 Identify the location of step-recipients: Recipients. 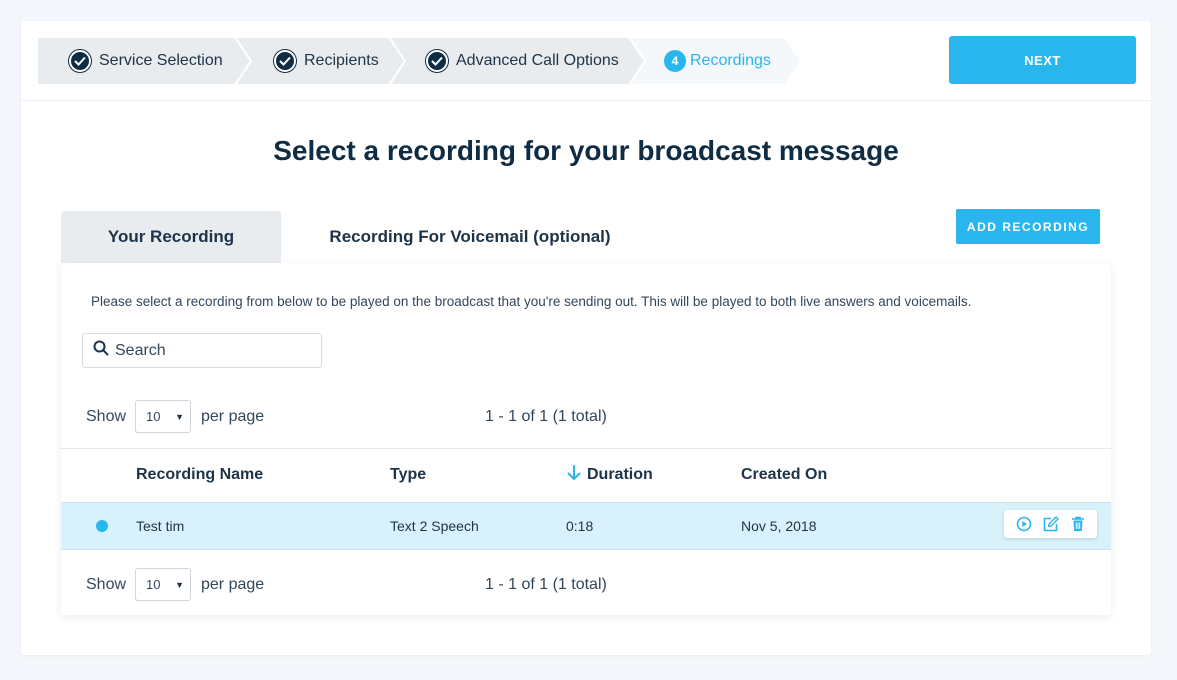
(326, 61).